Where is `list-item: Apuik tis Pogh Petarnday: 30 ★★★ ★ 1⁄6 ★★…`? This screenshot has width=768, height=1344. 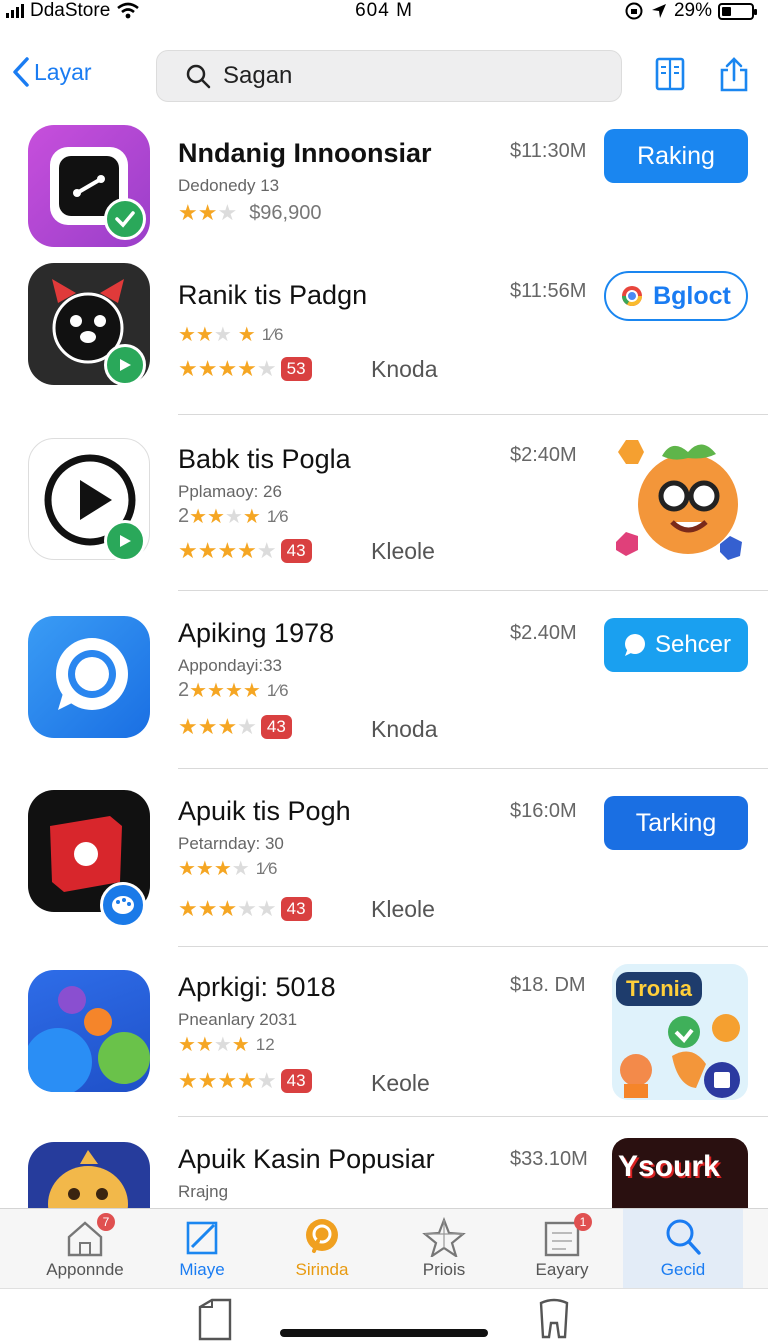 list-item: Apuik tis Pogh Petarnday: 30 ★★★ ★ 1⁄6 ★★… is located at coordinates (384, 861).